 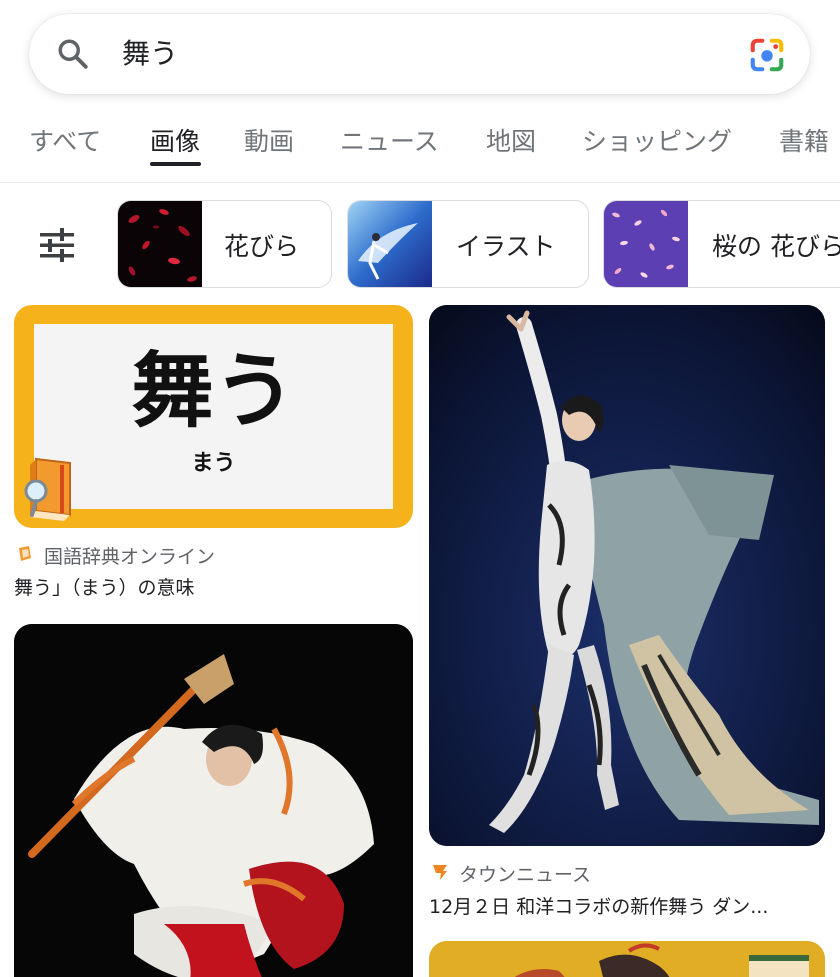 What do you see at coordinates (65, 140) in the screenshot?
I see `tab-all: すべて` at bounding box center [65, 140].